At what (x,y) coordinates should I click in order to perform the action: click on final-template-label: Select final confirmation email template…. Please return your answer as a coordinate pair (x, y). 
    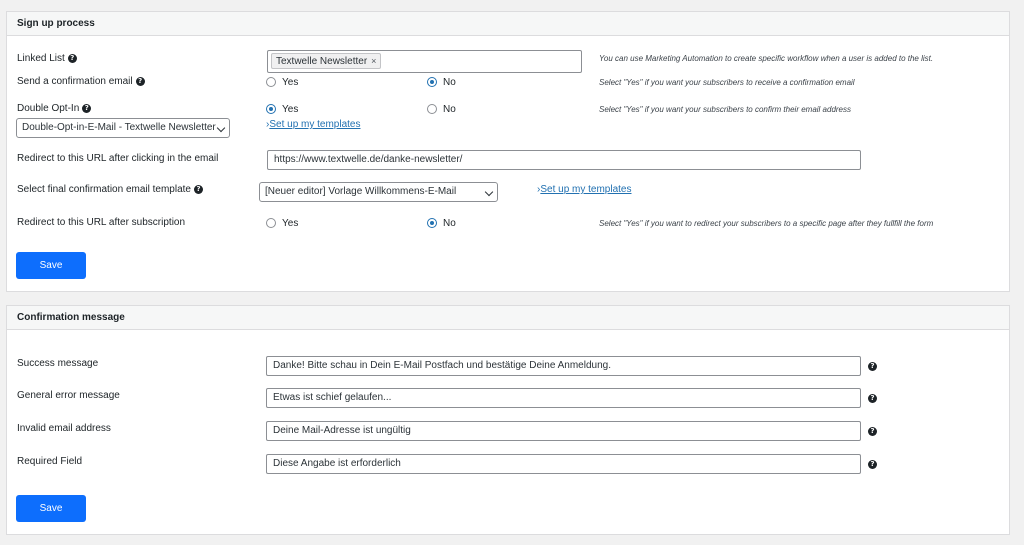
    Looking at the image, I should click on (110, 189).